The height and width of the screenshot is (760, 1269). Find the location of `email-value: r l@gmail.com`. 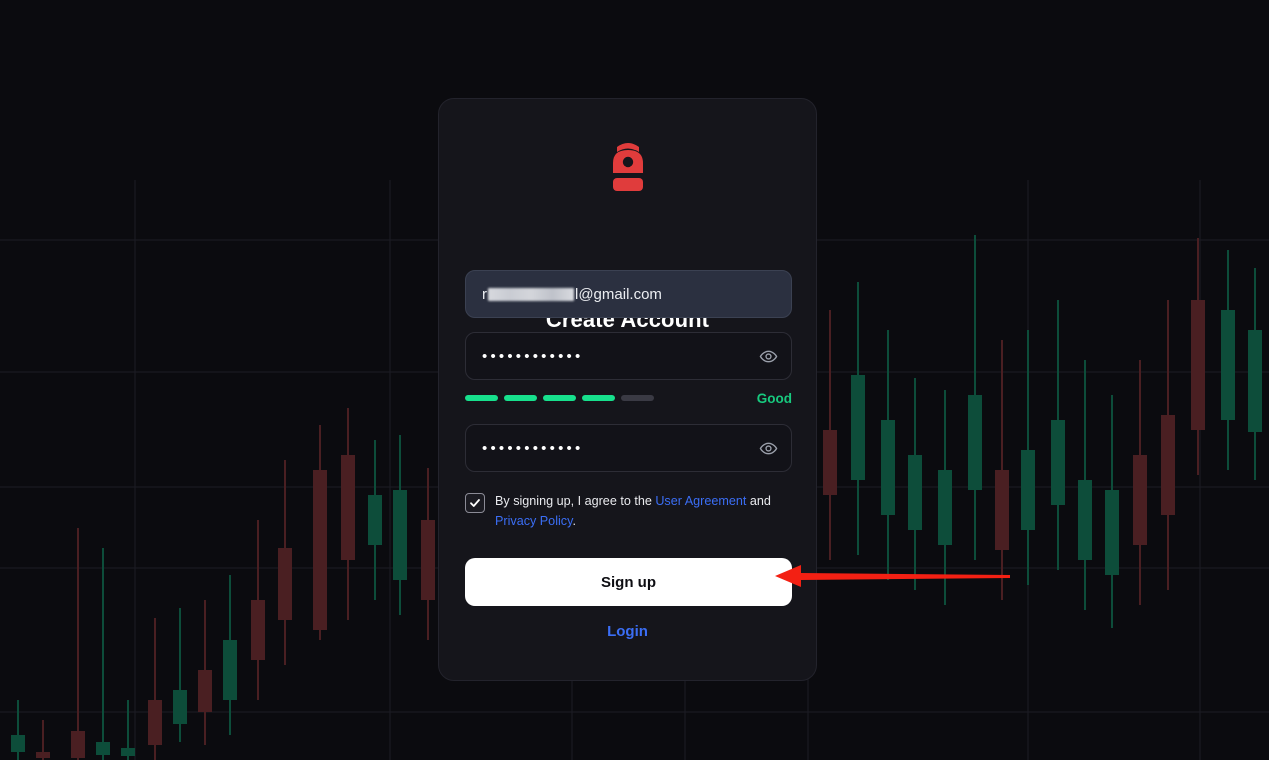

email-value: r l@gmail.com is located at coordinates (628, 294).